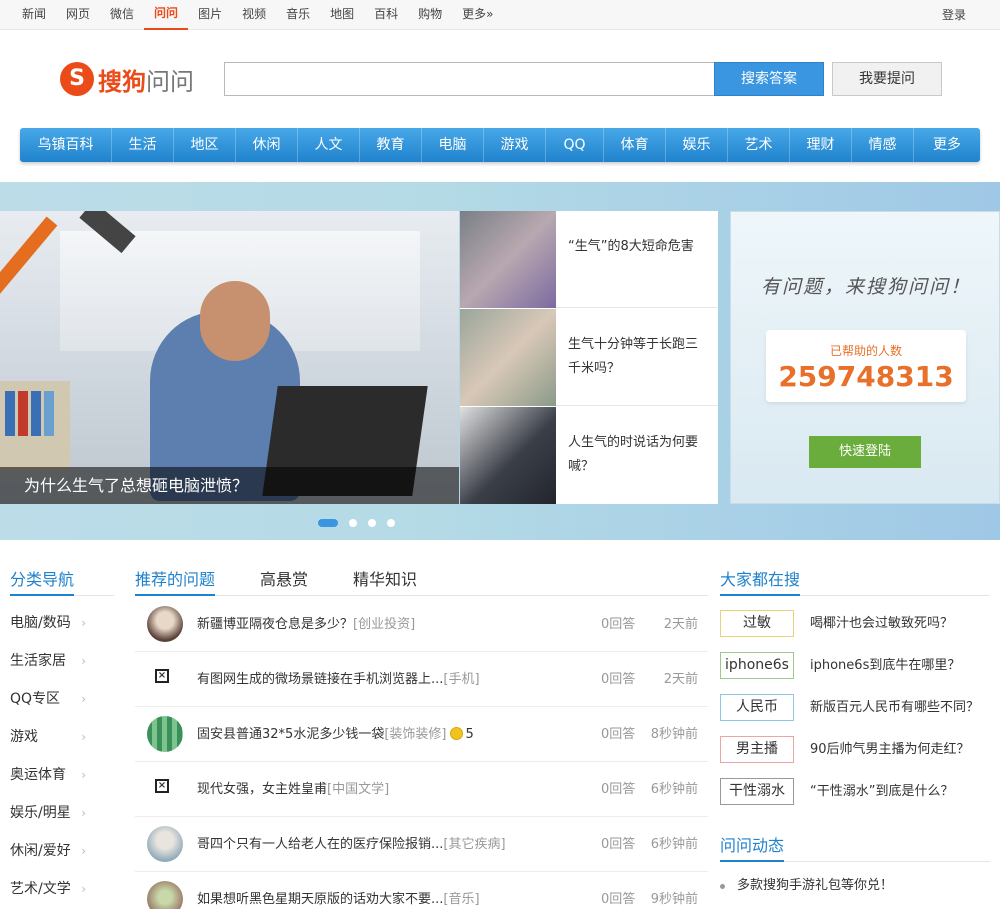  What do you see at coordinates (329, 145) in the screenshot?
I see `category-humanities: 人文` at bounding box center [329, 145].